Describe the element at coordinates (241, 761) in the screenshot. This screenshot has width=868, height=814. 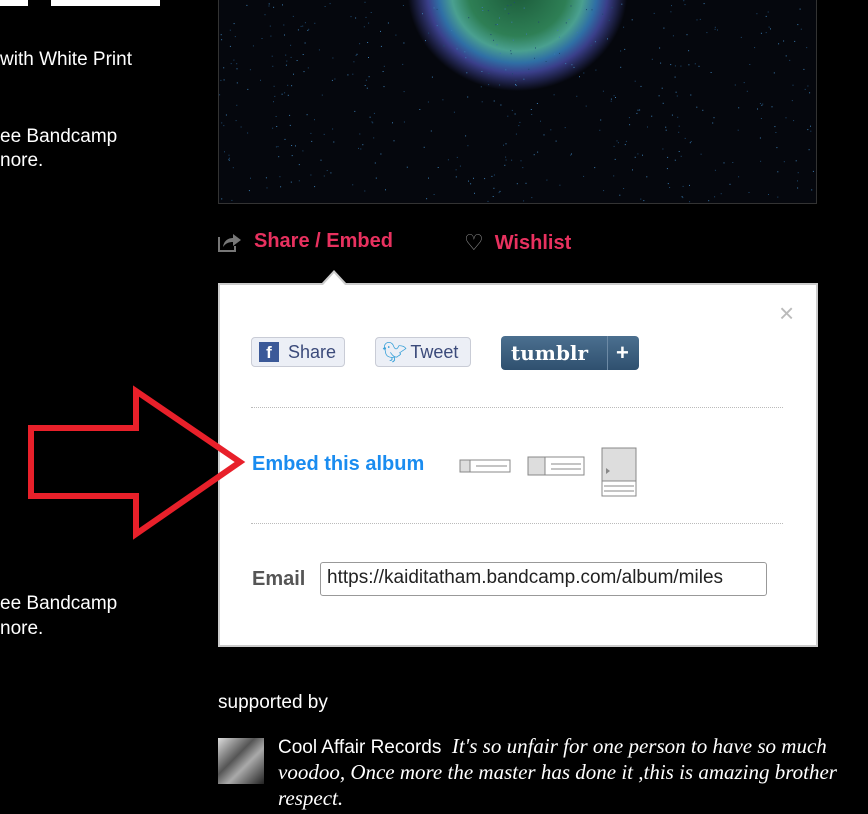
I see `supporter-avatar` at that location.